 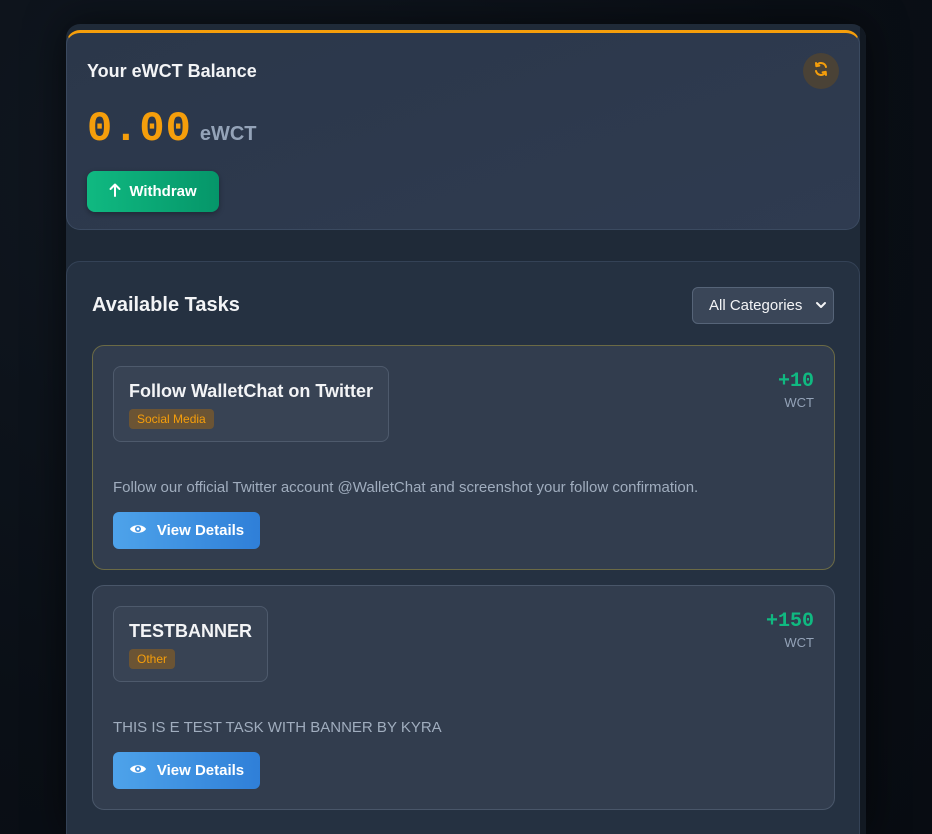 I want to click on category-select: All Categories, so click(x=763, y=305).